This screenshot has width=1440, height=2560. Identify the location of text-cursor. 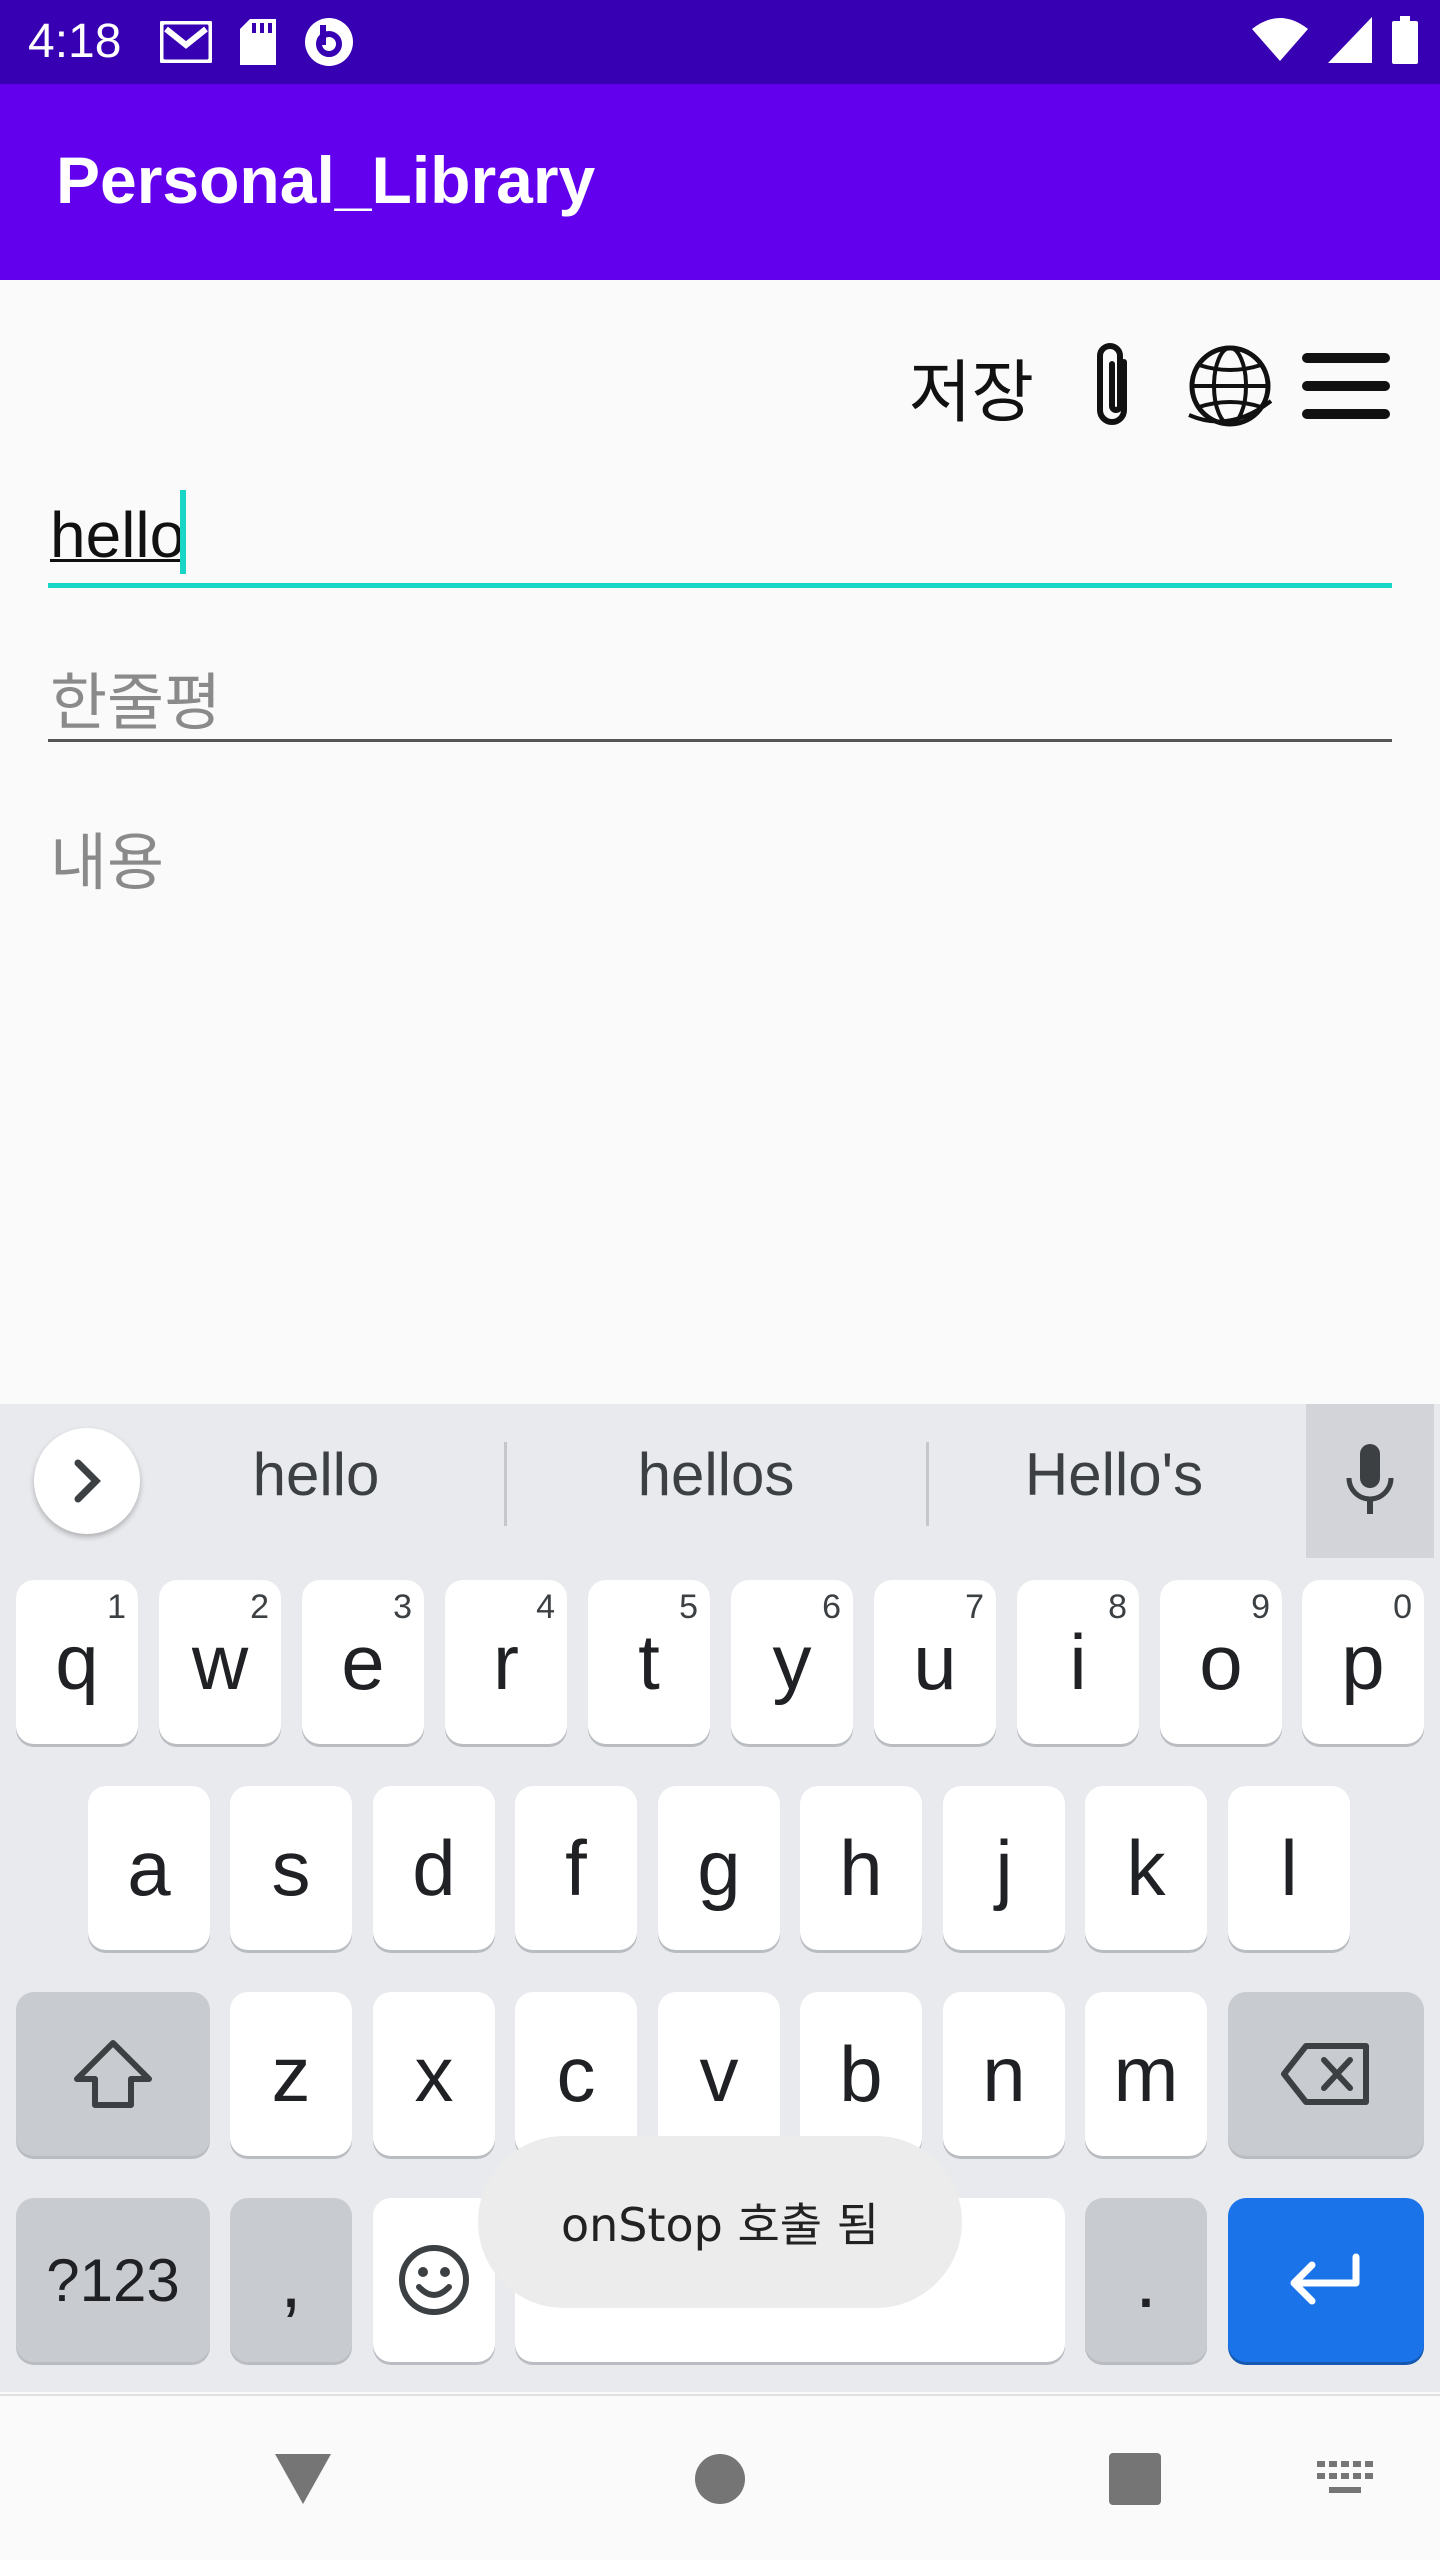
(183, 532).